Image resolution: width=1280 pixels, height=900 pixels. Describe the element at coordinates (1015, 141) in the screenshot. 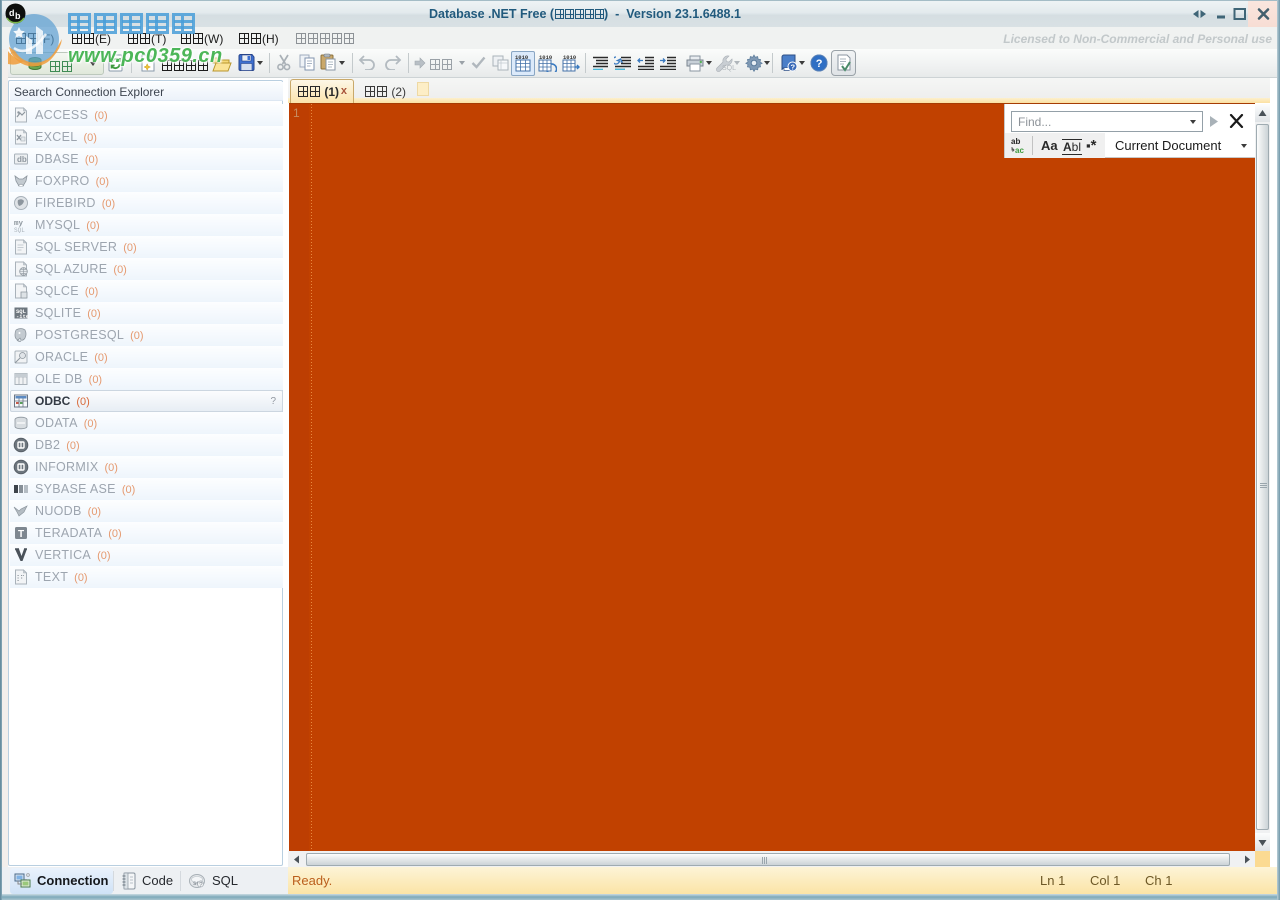

I see `svg-text: ab` at that location.